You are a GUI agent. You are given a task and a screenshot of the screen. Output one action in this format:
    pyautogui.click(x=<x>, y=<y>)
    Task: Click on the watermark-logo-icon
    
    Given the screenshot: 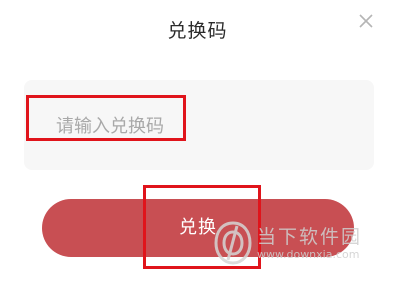 What is the action you would take?
    pyautogui.click(x=233, y=243)
    